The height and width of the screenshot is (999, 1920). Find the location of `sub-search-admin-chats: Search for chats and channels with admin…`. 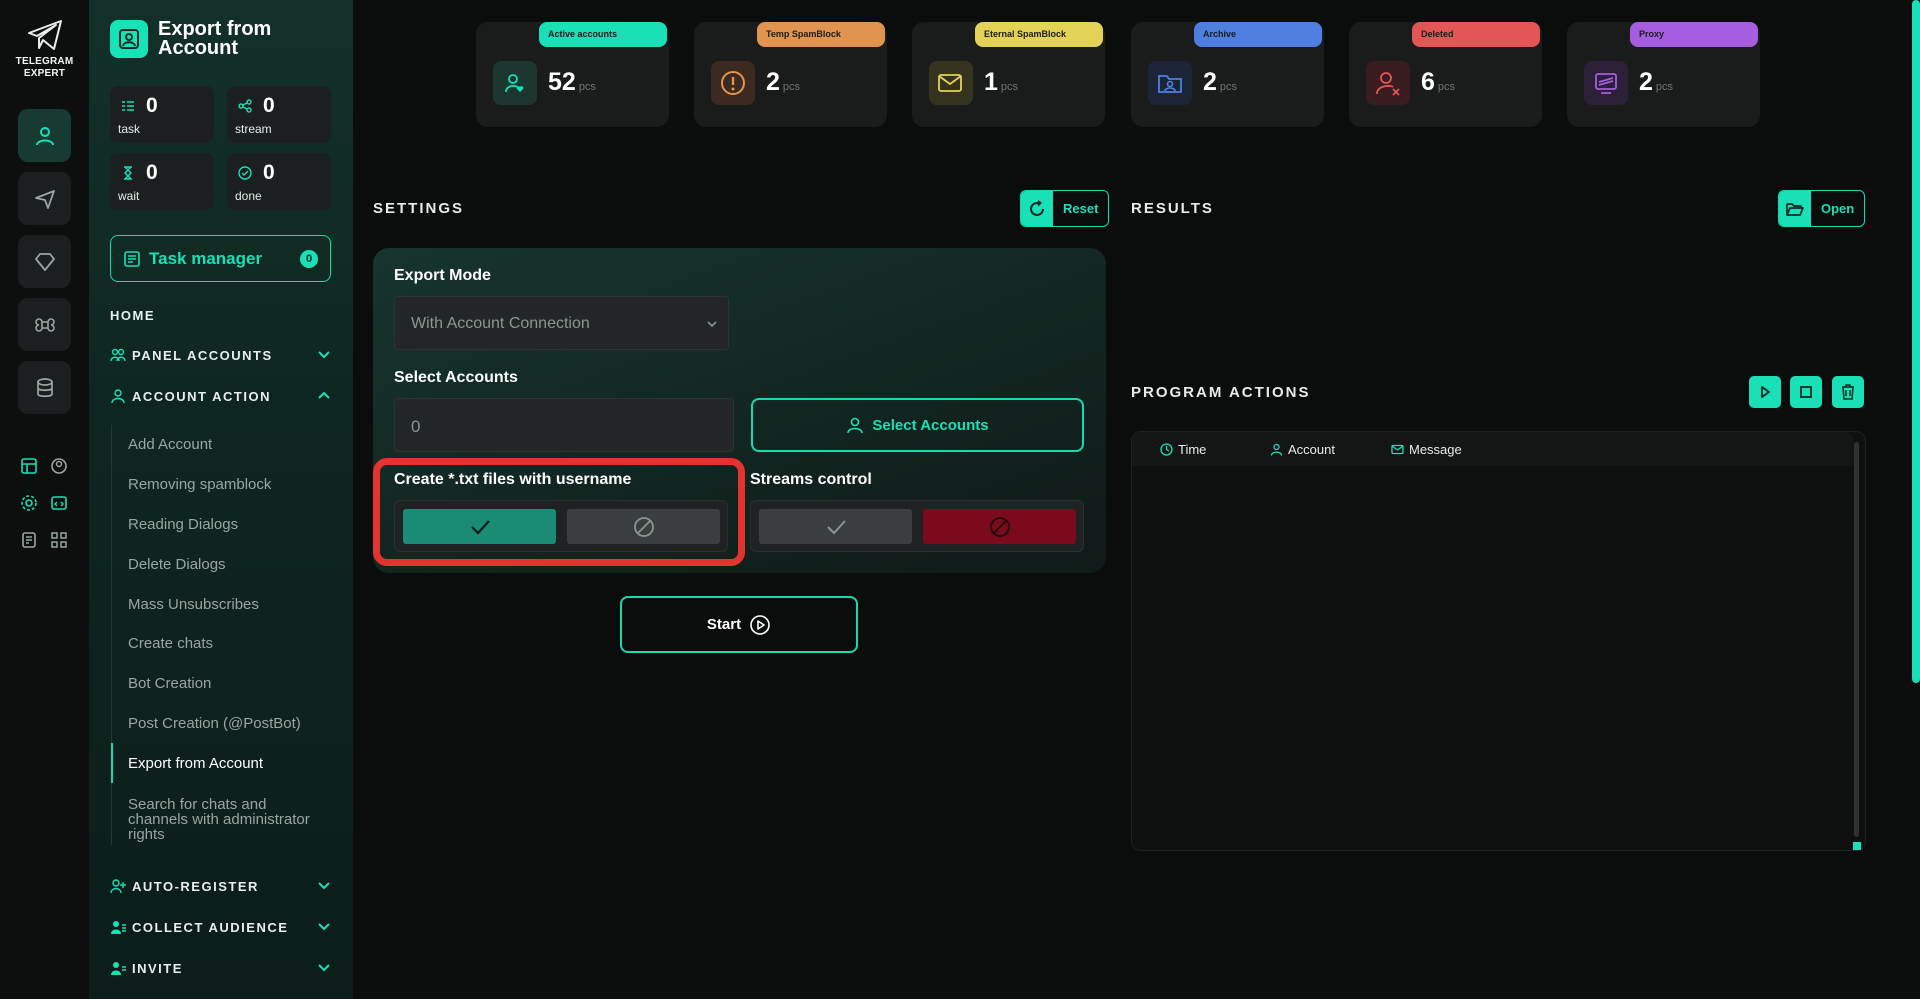

sub-search-admin-chats: Search for chats and channels with admin… is located at coordinates (228, 819).